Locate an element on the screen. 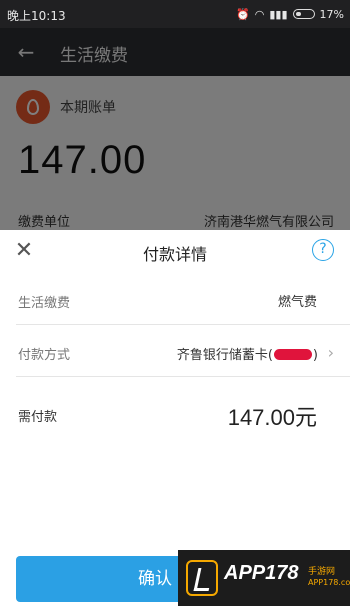 The image size is (350, 606). payment-method-value: 齐鲁银行储蓄卡() is located at coordinates (247, 353).